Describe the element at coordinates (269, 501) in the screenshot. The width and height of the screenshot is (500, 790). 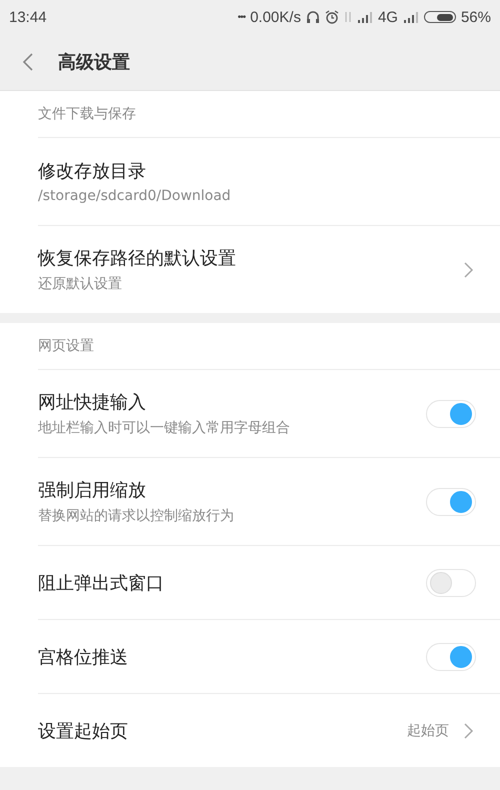
I see `settings-row: 强制启用缩放 替换网站的请求以控制缩放行为` at that location.